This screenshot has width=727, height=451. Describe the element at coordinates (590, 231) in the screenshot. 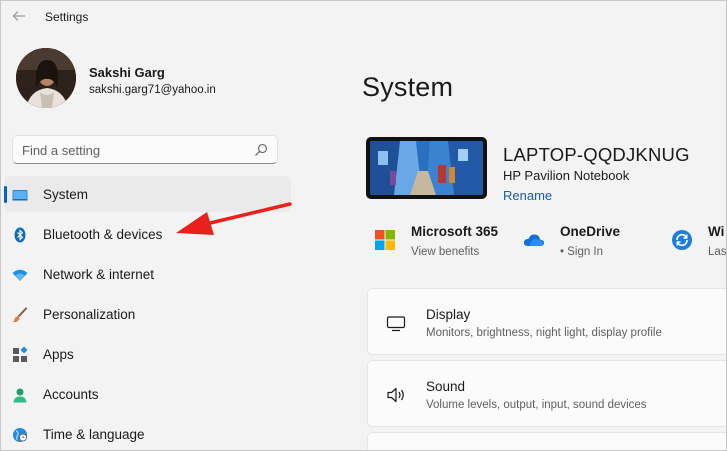

I see `service-title: OneDrive` at that location.